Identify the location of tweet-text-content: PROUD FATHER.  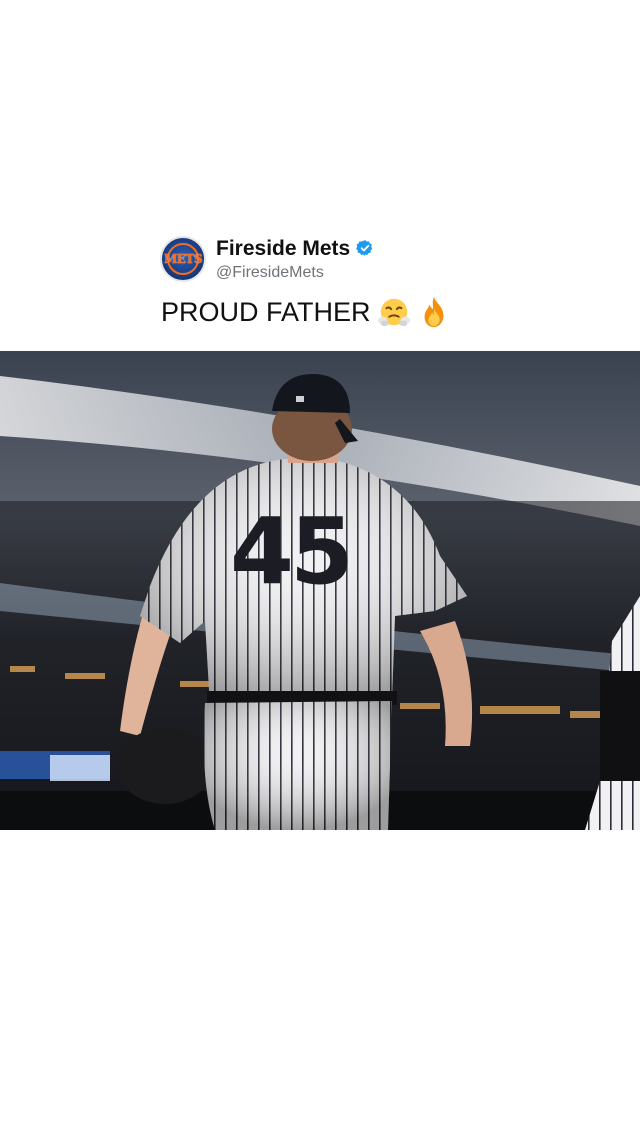
(266, 311).